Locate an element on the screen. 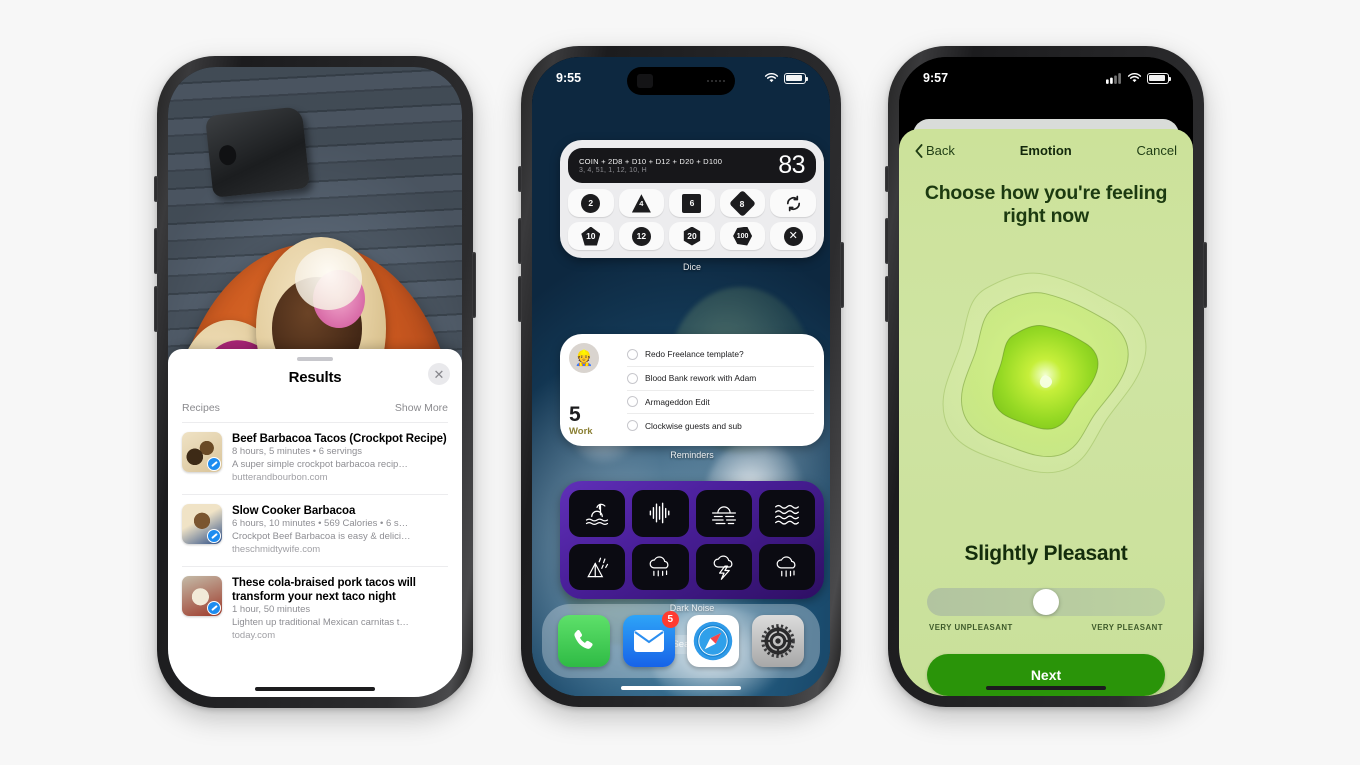  dice-d10-button: 10 is located at coordinates (591, 236).